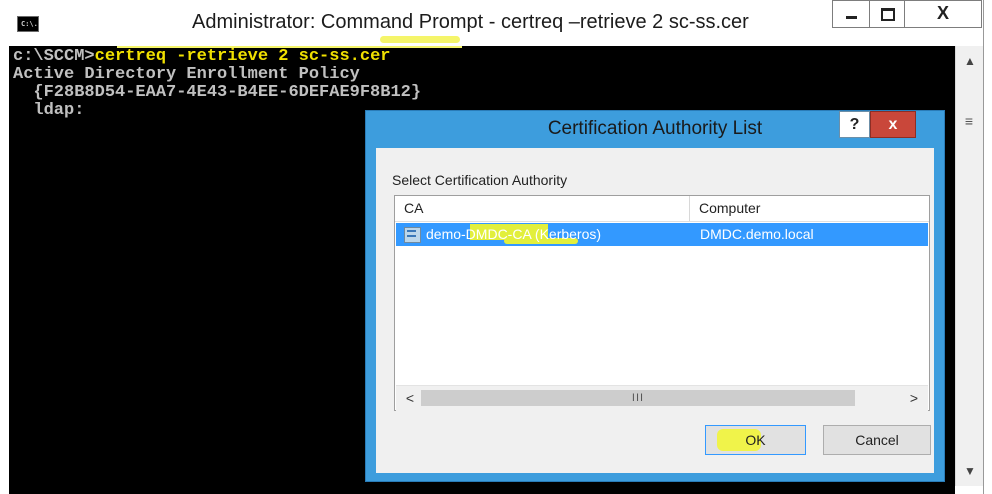  Describe the element at coordinates (242, 56) in the screenshot. I see `console-command: certreq -retrieve 2 sc-ss.cer` at that location.